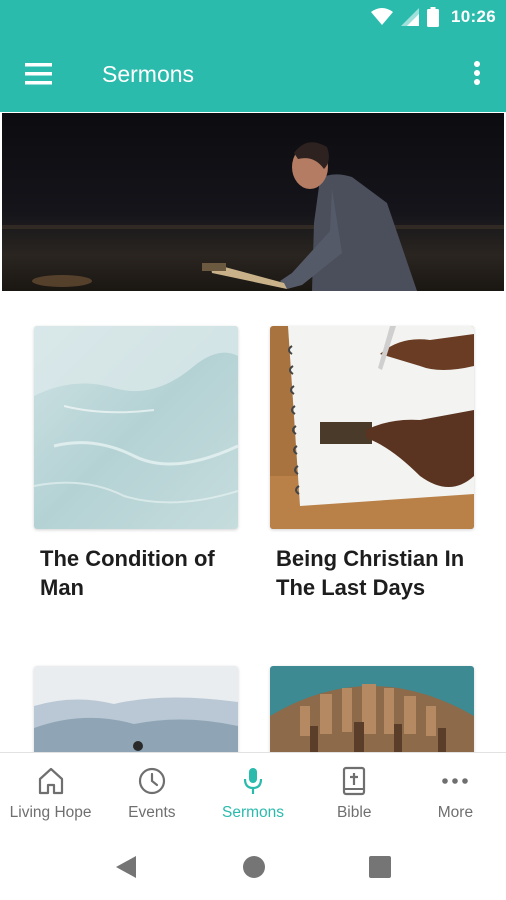 This screenshot has width=506, height=900. I want to click on sermon-title: The Condition of Man, so click(140, 573).